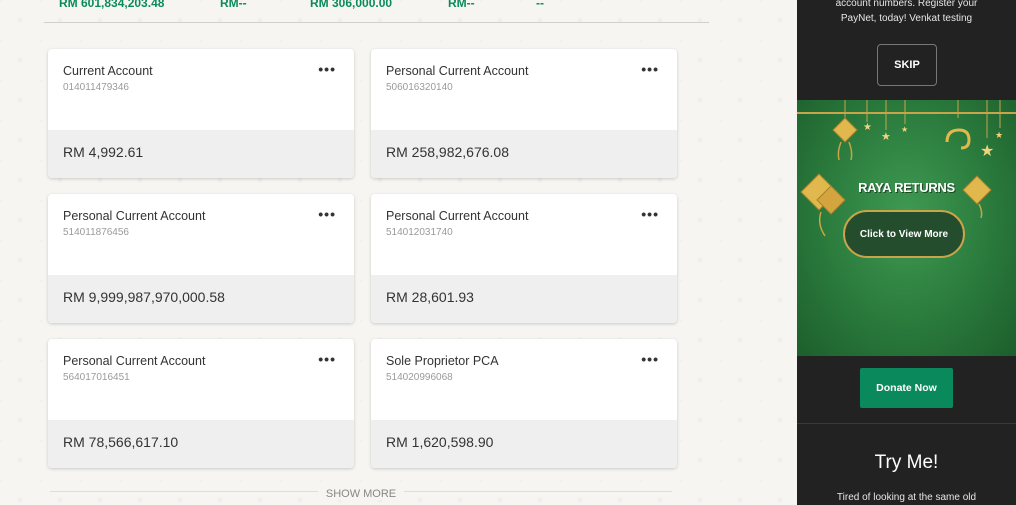  I want to click on banner-view-more-button: Click to View More, so click(904, 234).